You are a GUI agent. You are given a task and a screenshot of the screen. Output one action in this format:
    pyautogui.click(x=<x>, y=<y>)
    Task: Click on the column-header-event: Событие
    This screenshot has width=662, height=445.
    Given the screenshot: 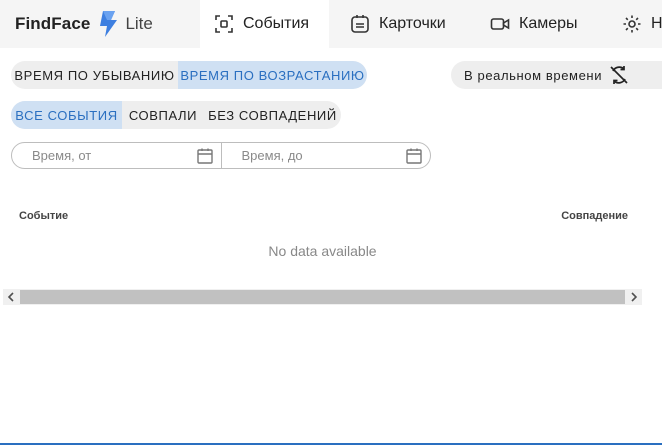 What is the action you would take?
    pyautogui.click(x=43, y=216)
    